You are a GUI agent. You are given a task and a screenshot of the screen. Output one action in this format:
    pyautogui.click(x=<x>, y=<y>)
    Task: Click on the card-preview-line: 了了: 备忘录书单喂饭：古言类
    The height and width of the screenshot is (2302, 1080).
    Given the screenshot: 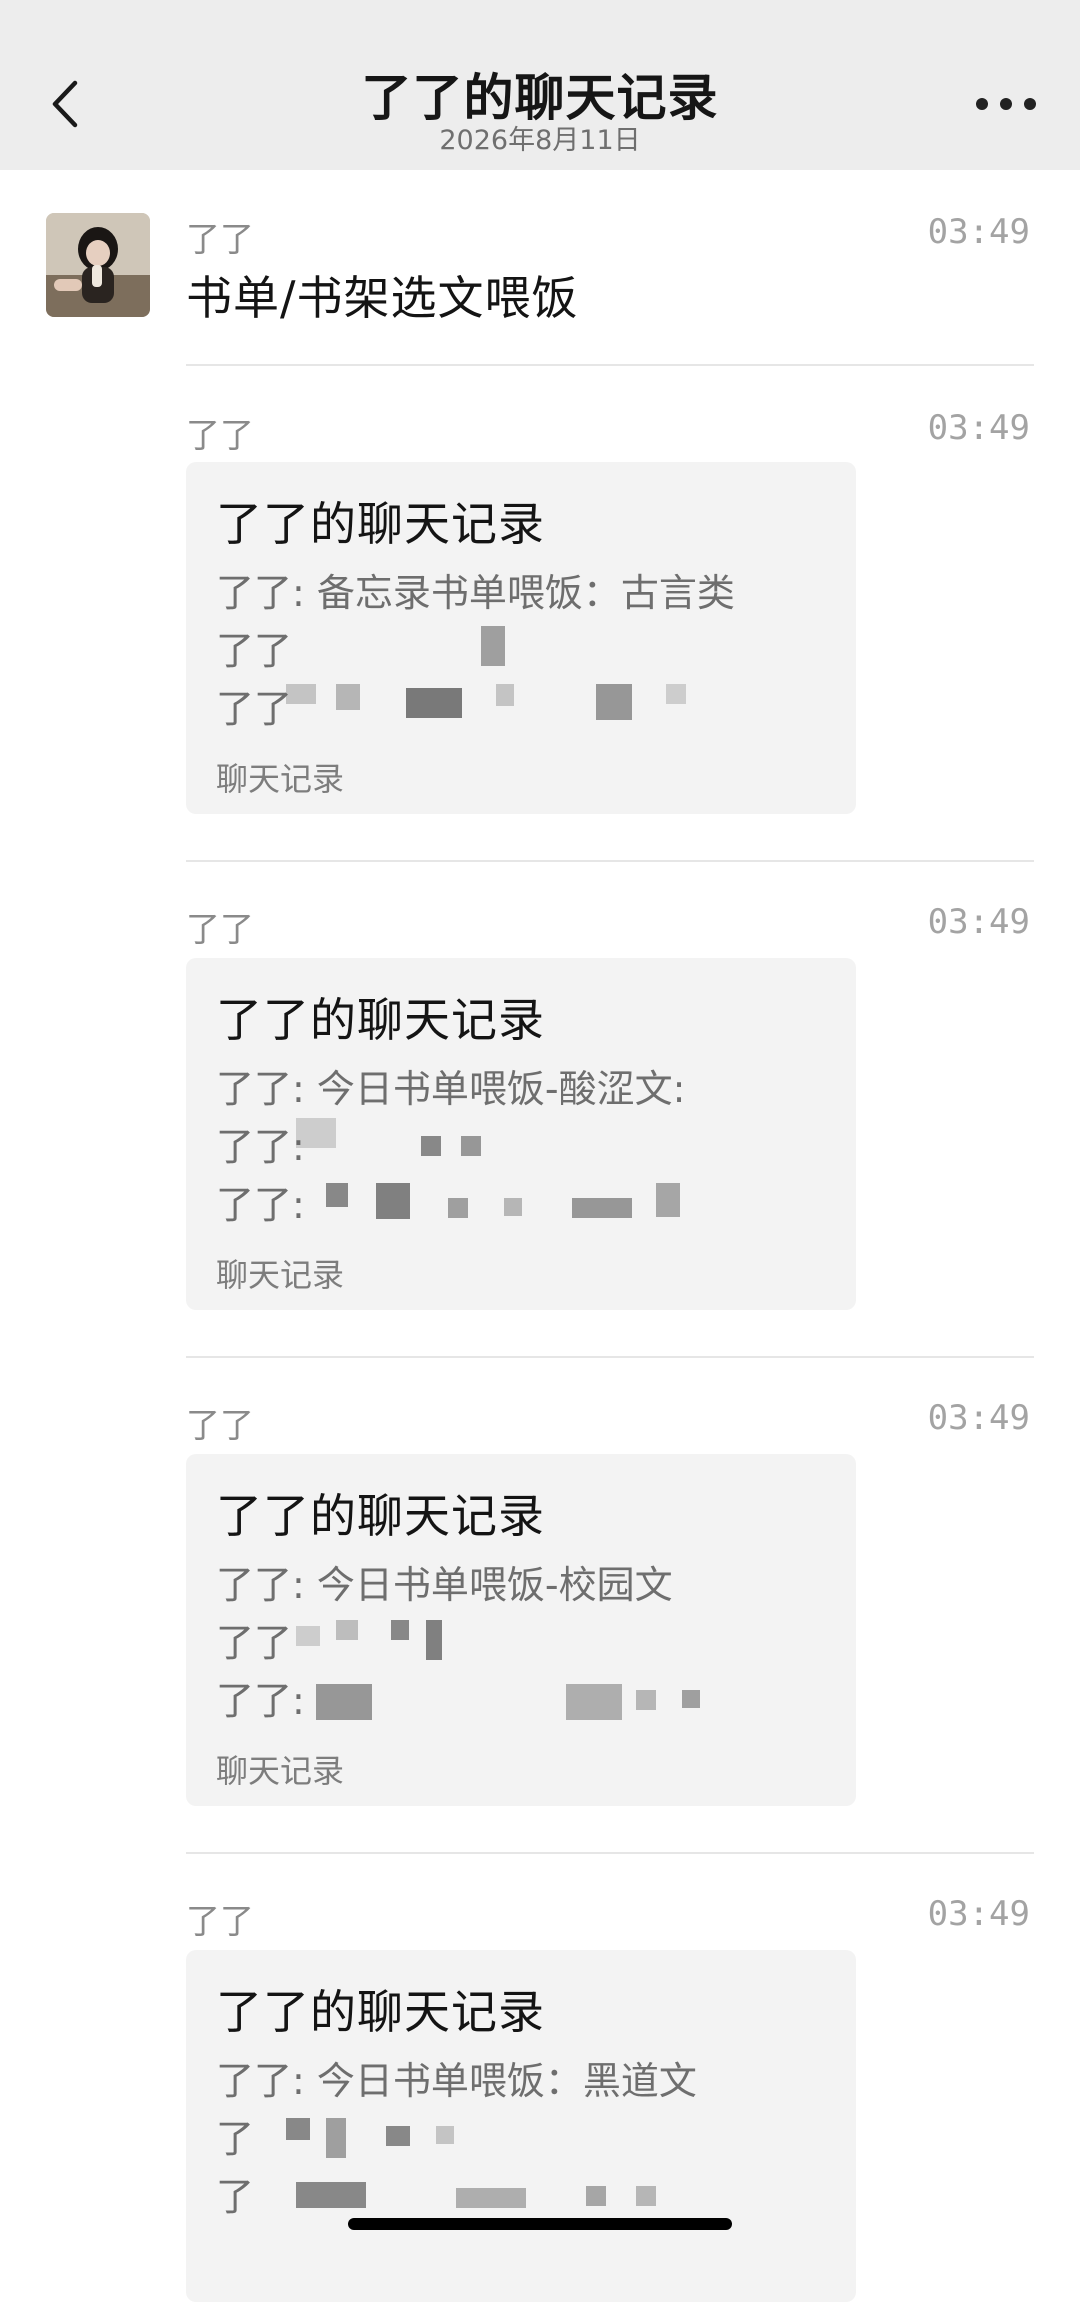 What is the action you would take?
    pyautogui.click(x=475, y=593)
    